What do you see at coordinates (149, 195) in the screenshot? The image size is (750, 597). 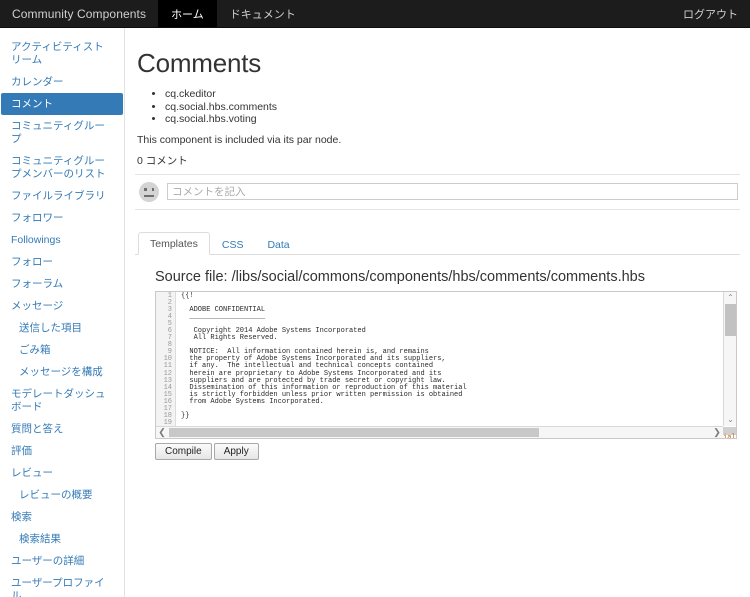 I see `avatar-mouth-icon` at bounding box center [149, 195].